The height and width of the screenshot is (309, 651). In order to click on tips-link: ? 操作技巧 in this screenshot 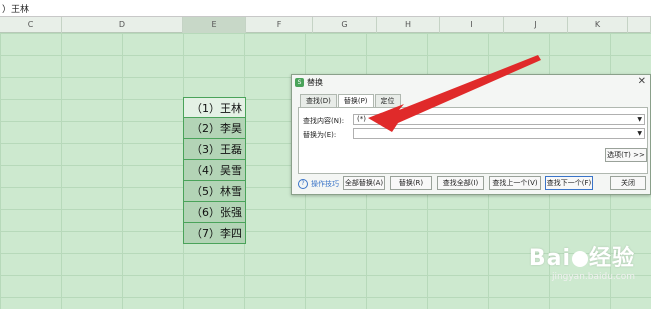, I will do `click(318, 184)`.